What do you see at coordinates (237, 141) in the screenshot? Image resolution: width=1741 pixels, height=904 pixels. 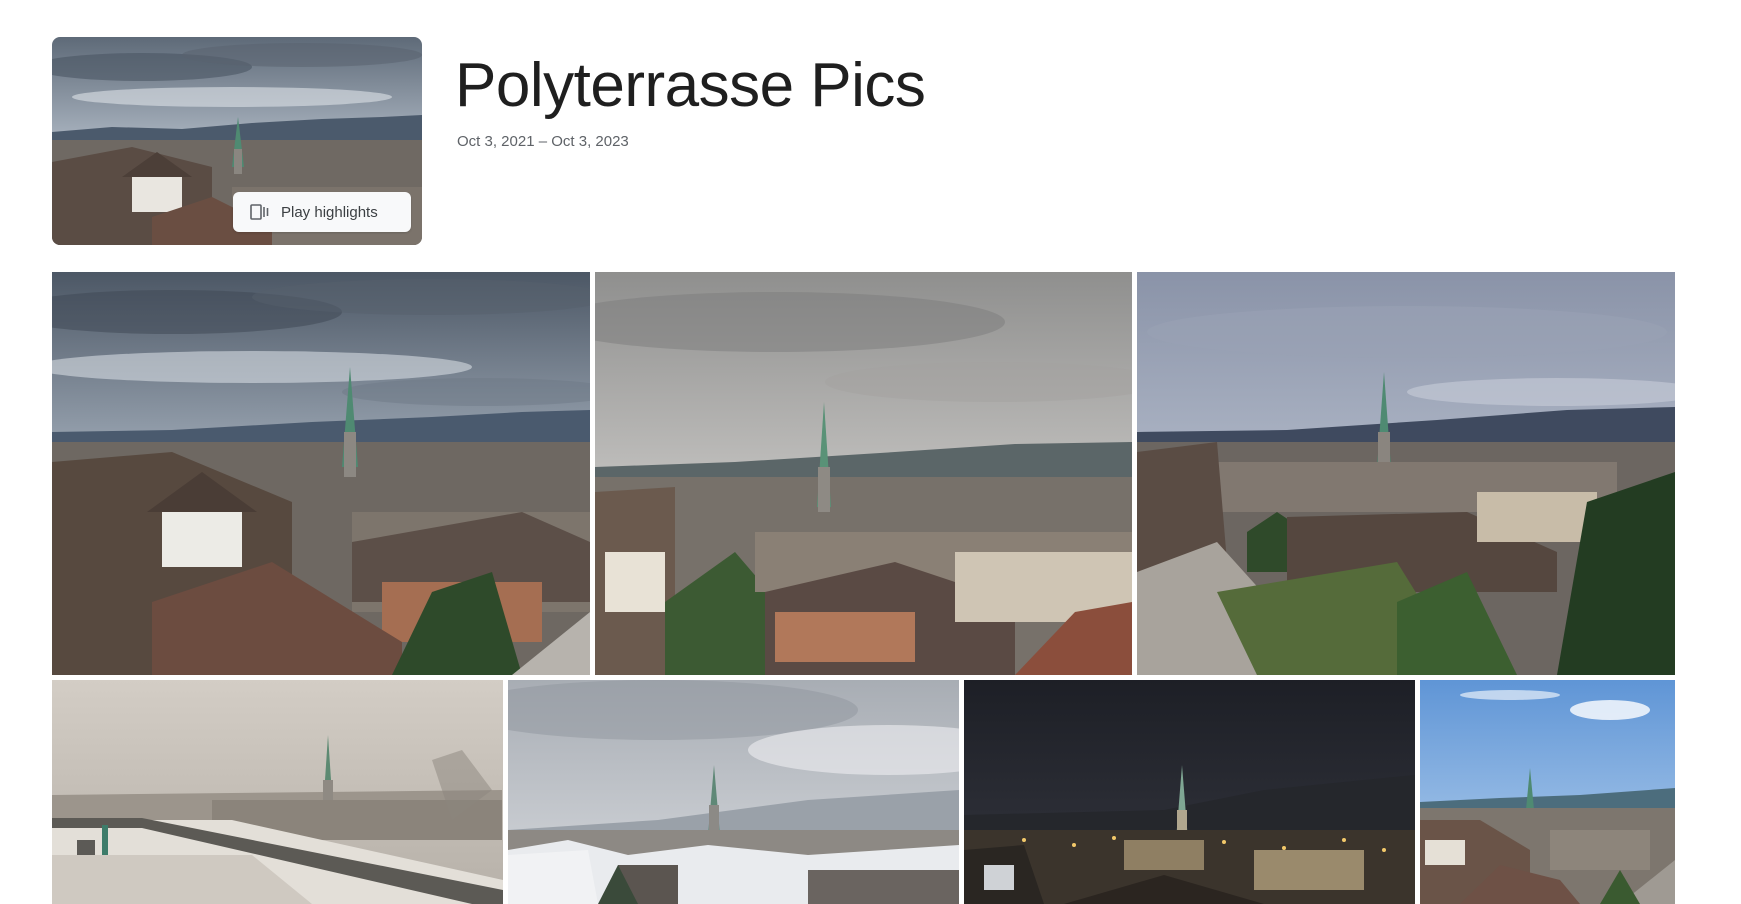 I see `album-cover: Play highlights` at bounding box center [237, 141].